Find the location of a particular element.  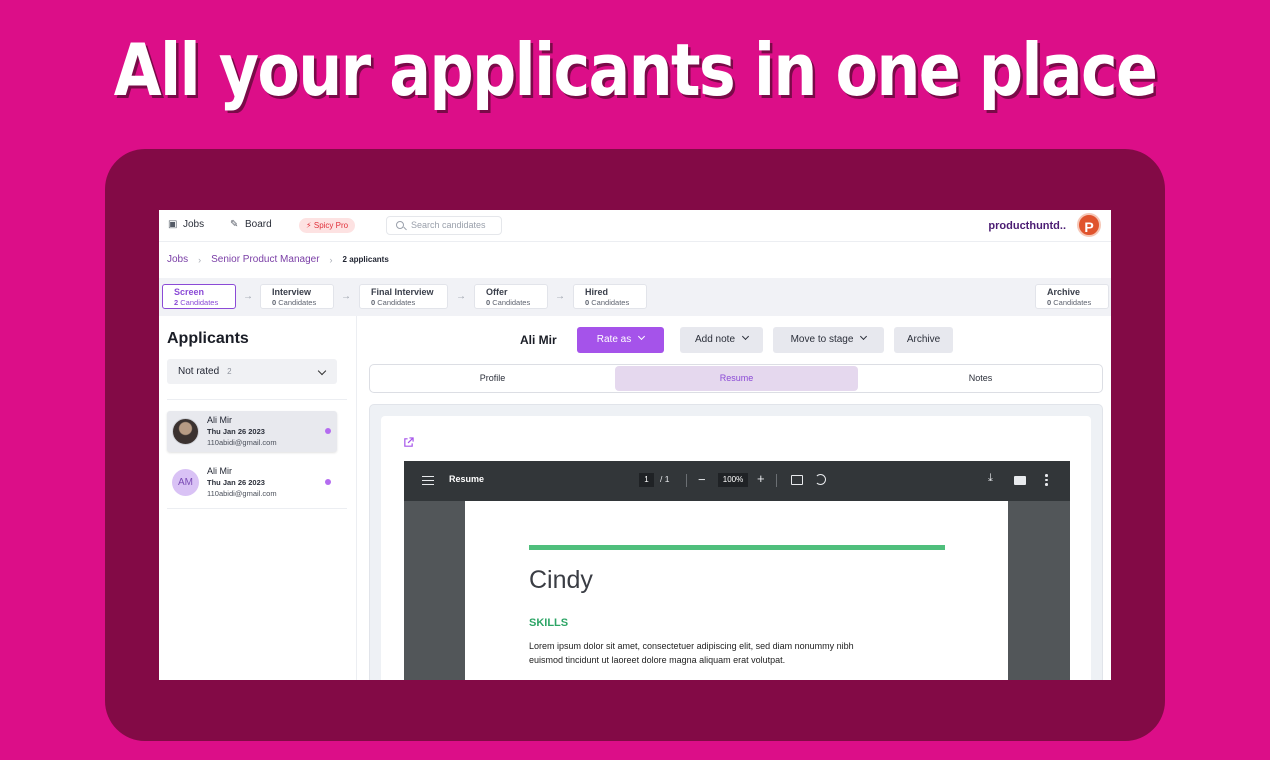

search-input: Search candidates is located at coordinates (444, 225).